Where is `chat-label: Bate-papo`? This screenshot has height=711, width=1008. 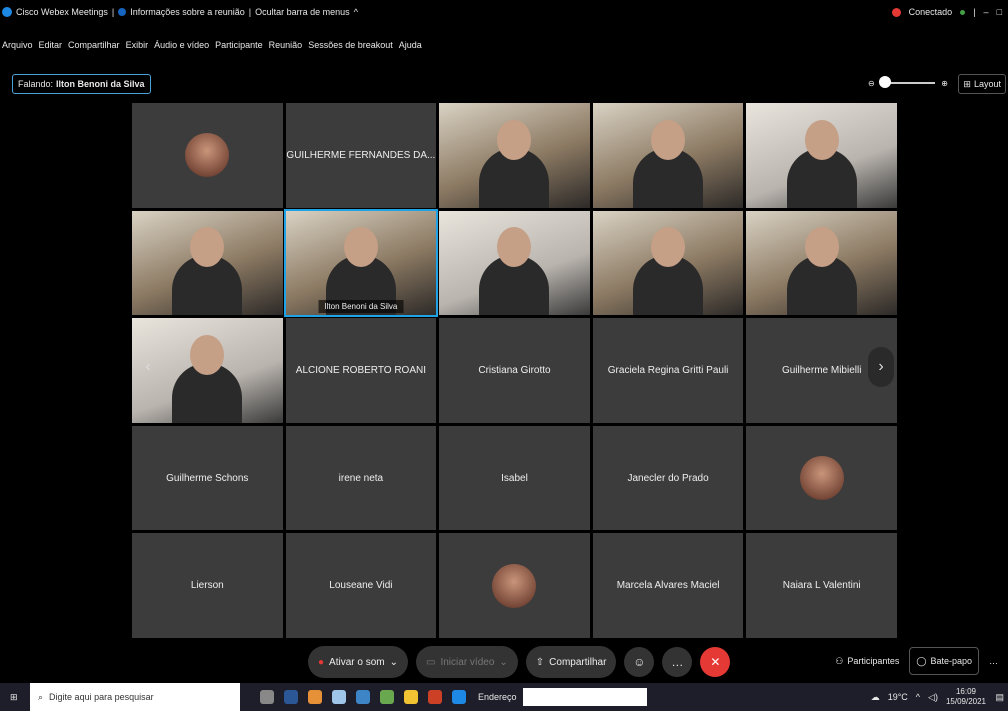 chat-label: Bate-papo is located at coordinates (951, 661).